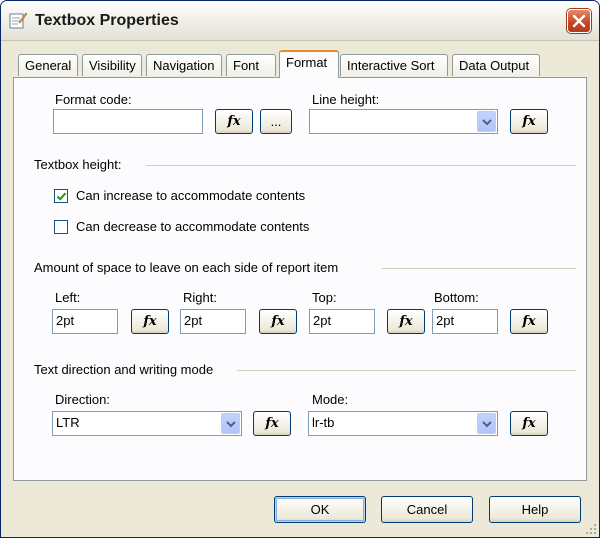 This screenshot has width=600, height=538. I want to click on mode-label: Mode:, so click(330, 399).